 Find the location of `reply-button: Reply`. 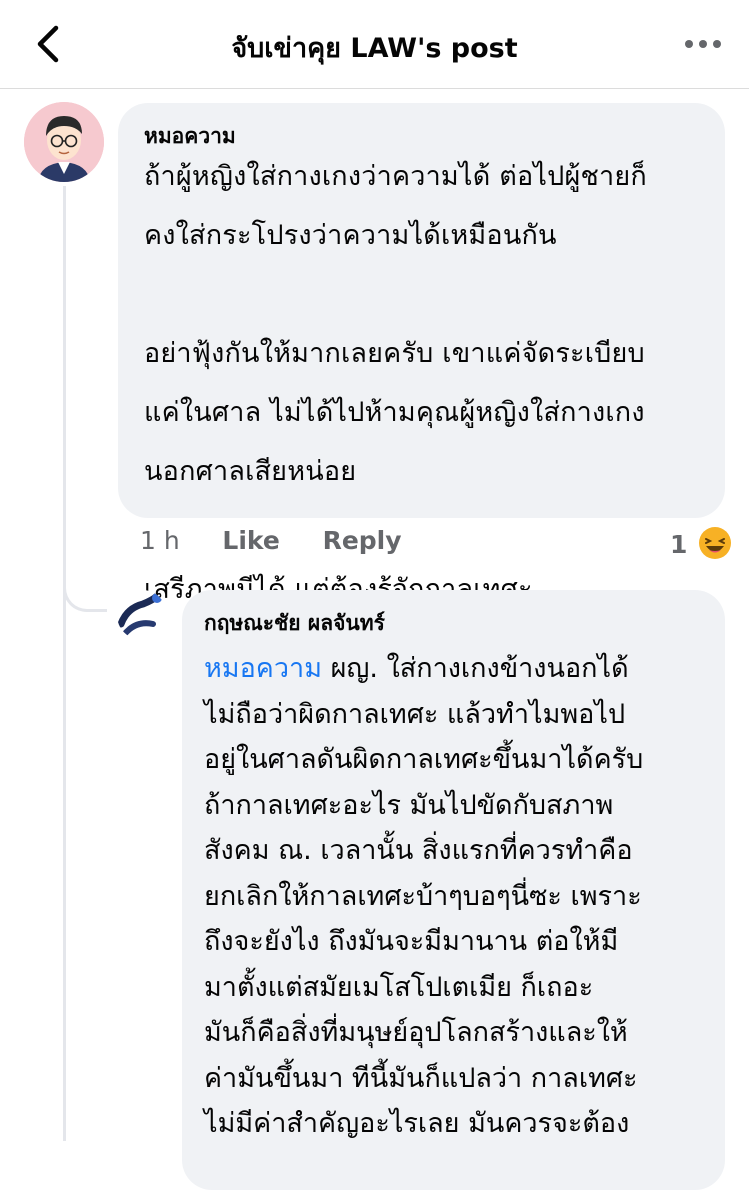

reply-button: Reply is located at coordinates (362, 540).